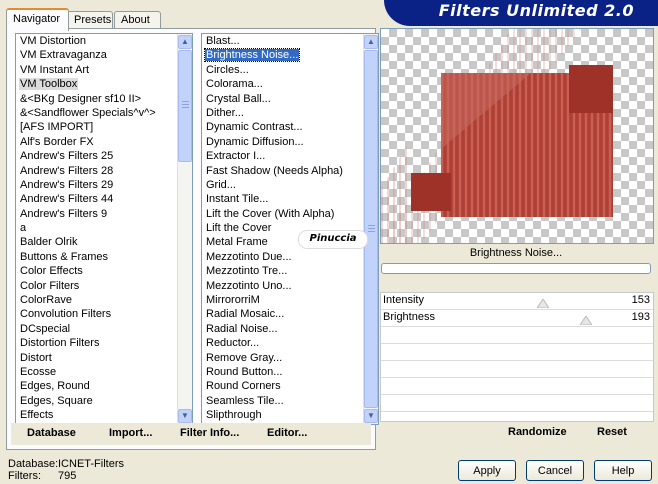  Describe the element at coordinates (104, 358) in the screenshot. I see `list-item: Distort` at that location.